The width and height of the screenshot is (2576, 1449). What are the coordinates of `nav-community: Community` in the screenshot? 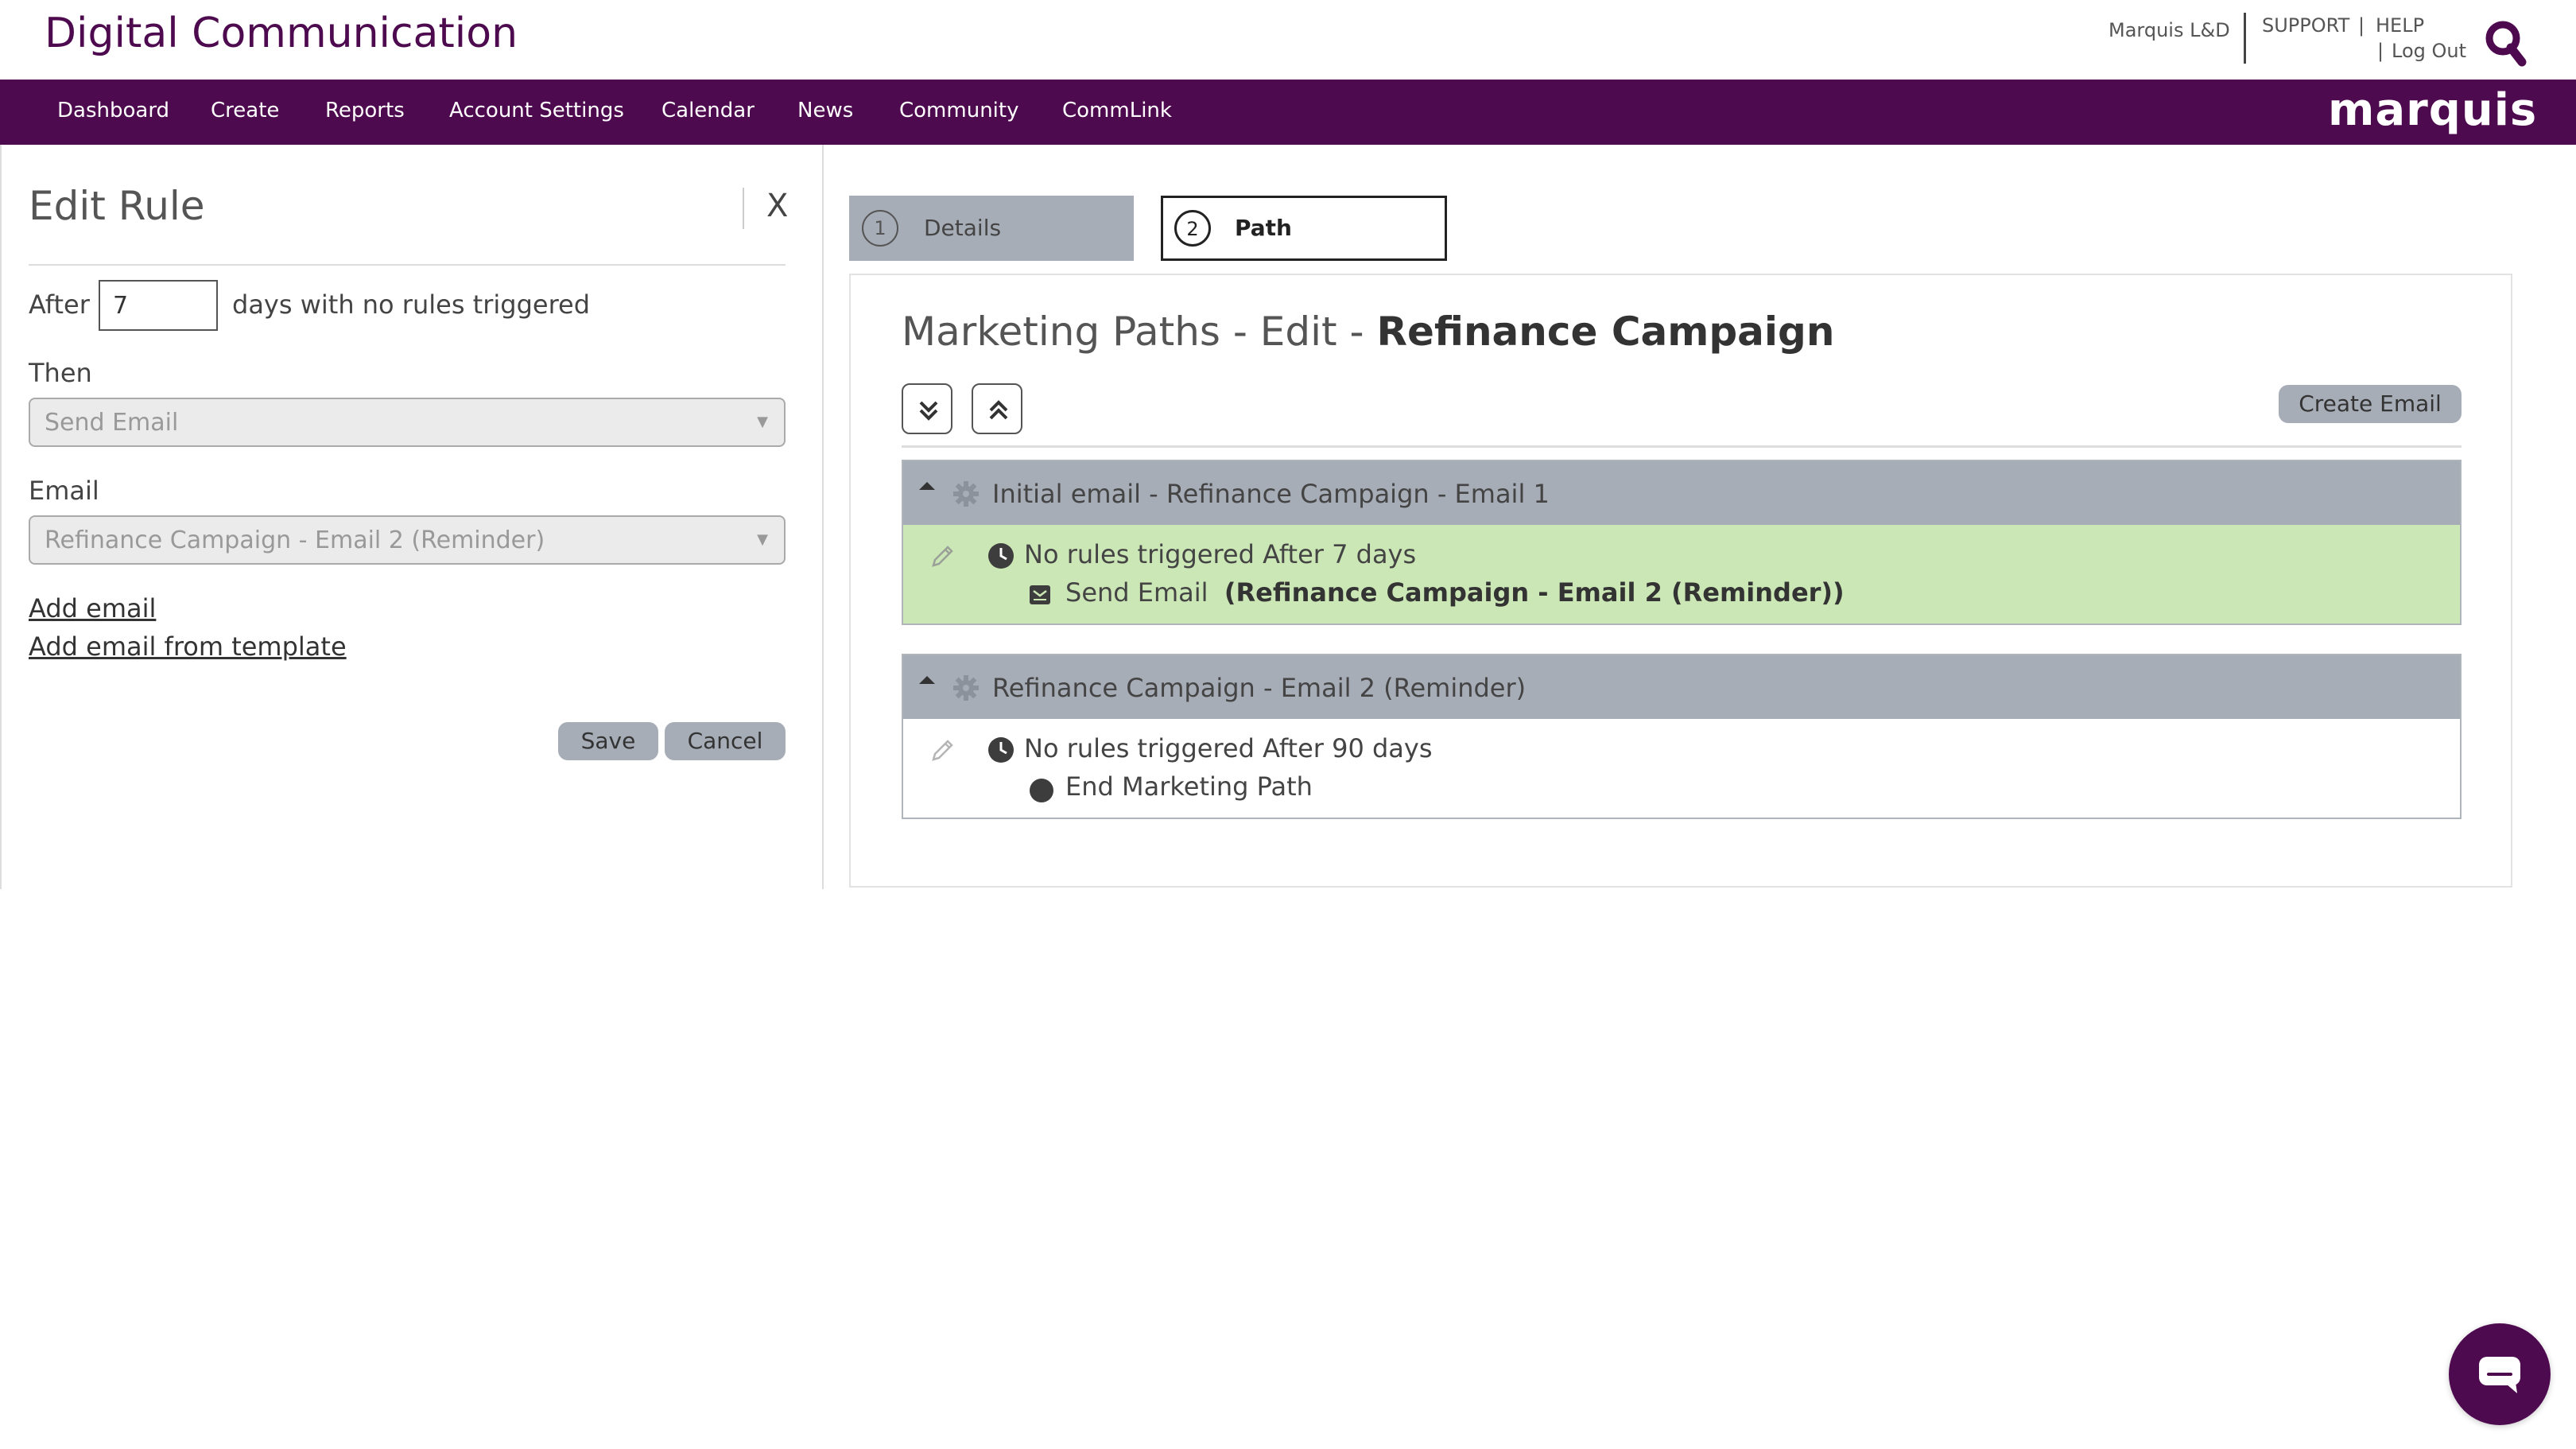 It's located at (959, 110).